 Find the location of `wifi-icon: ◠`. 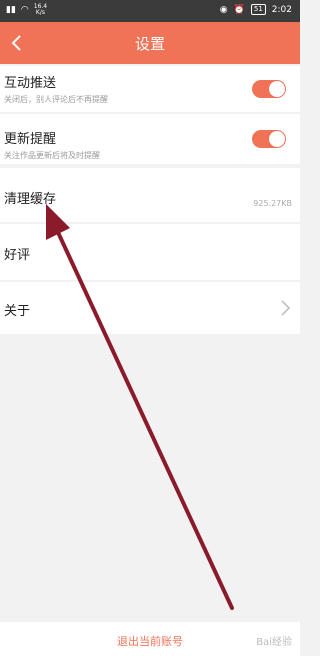

wifi-icon: ◠ is located at coordinates (24, 10).